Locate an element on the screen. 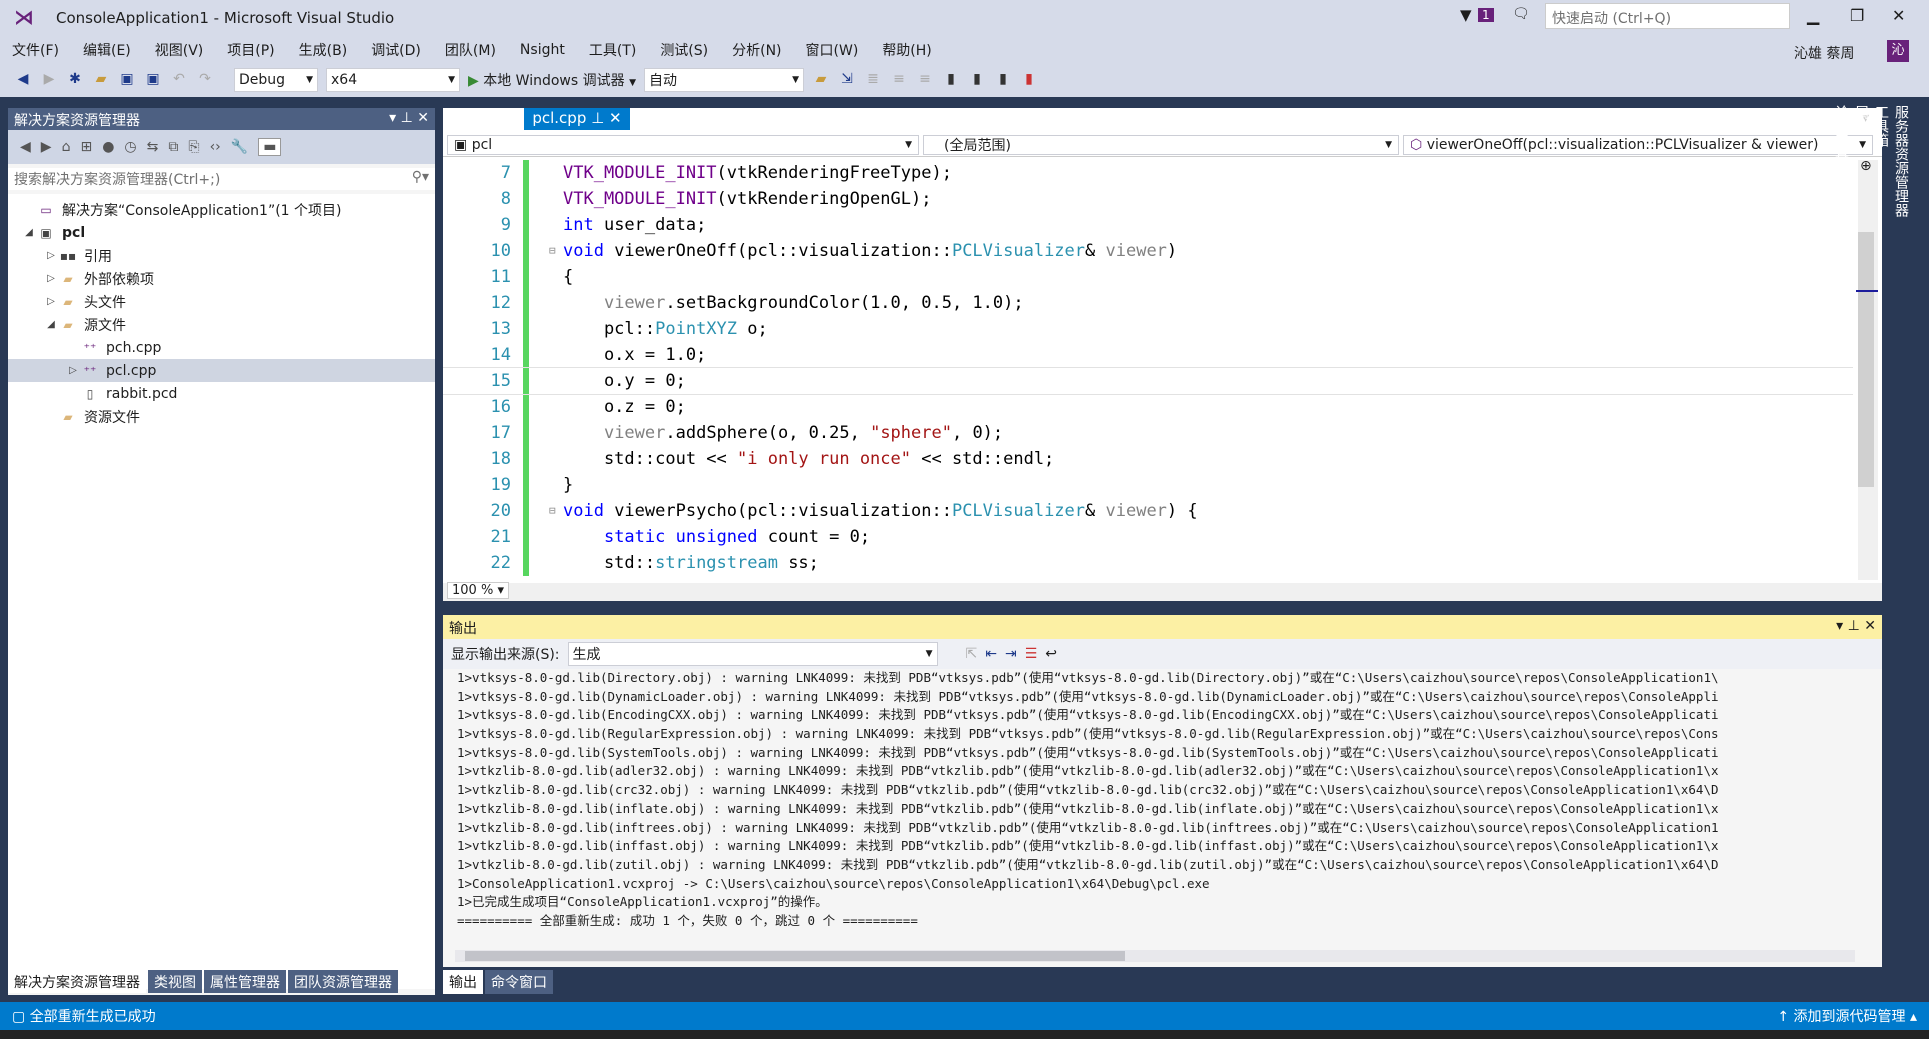  redo-icon: ↷ is located at coordinates (205, 80).